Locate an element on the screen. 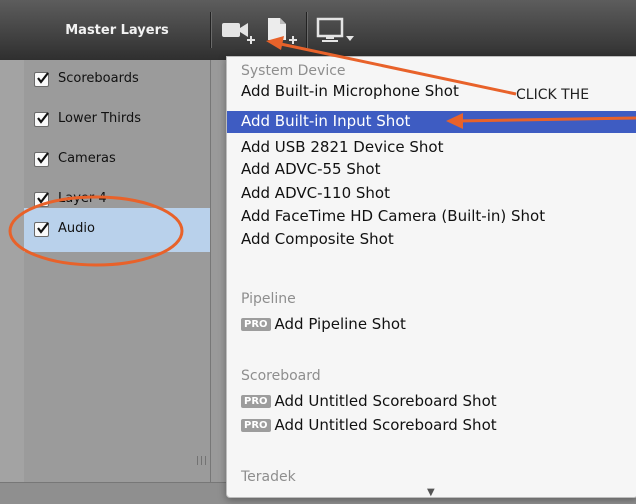 This screenshot has height=504, width=636. menu-item-add-usb-2821-device-shot: Add USB 2821 Device Shot is located at coordinates (431, 148).